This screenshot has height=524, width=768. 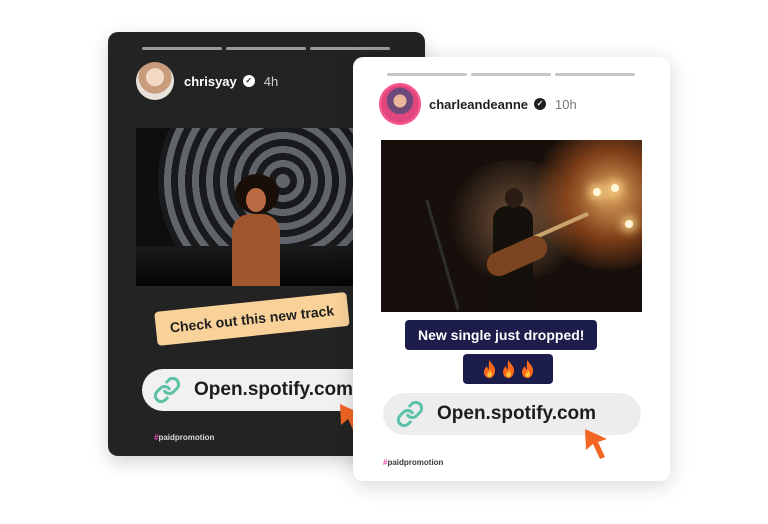 I want to click on story-header: charleandeanne ✓ 10h, so click(x=479, y=104).